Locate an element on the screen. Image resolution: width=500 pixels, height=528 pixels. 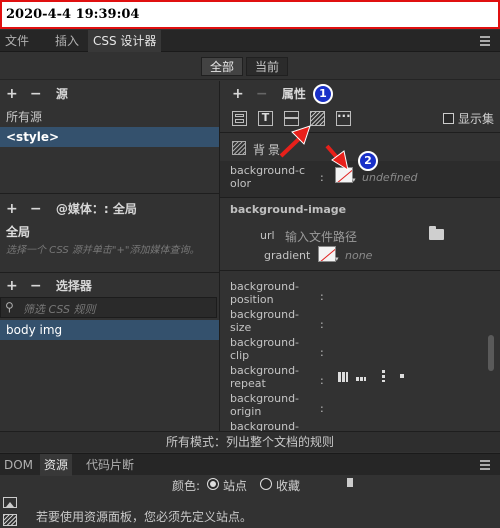
background-color-value: undefined is located at coordinates (390, 177).